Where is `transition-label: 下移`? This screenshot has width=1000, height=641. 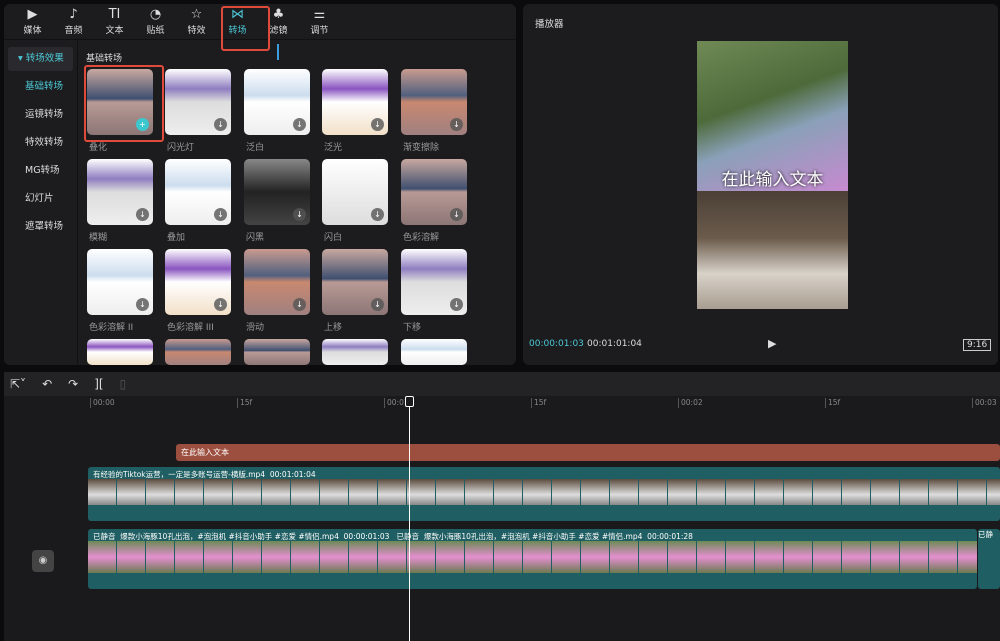
transition-label: 下移 is located at coordinates (412, 328).